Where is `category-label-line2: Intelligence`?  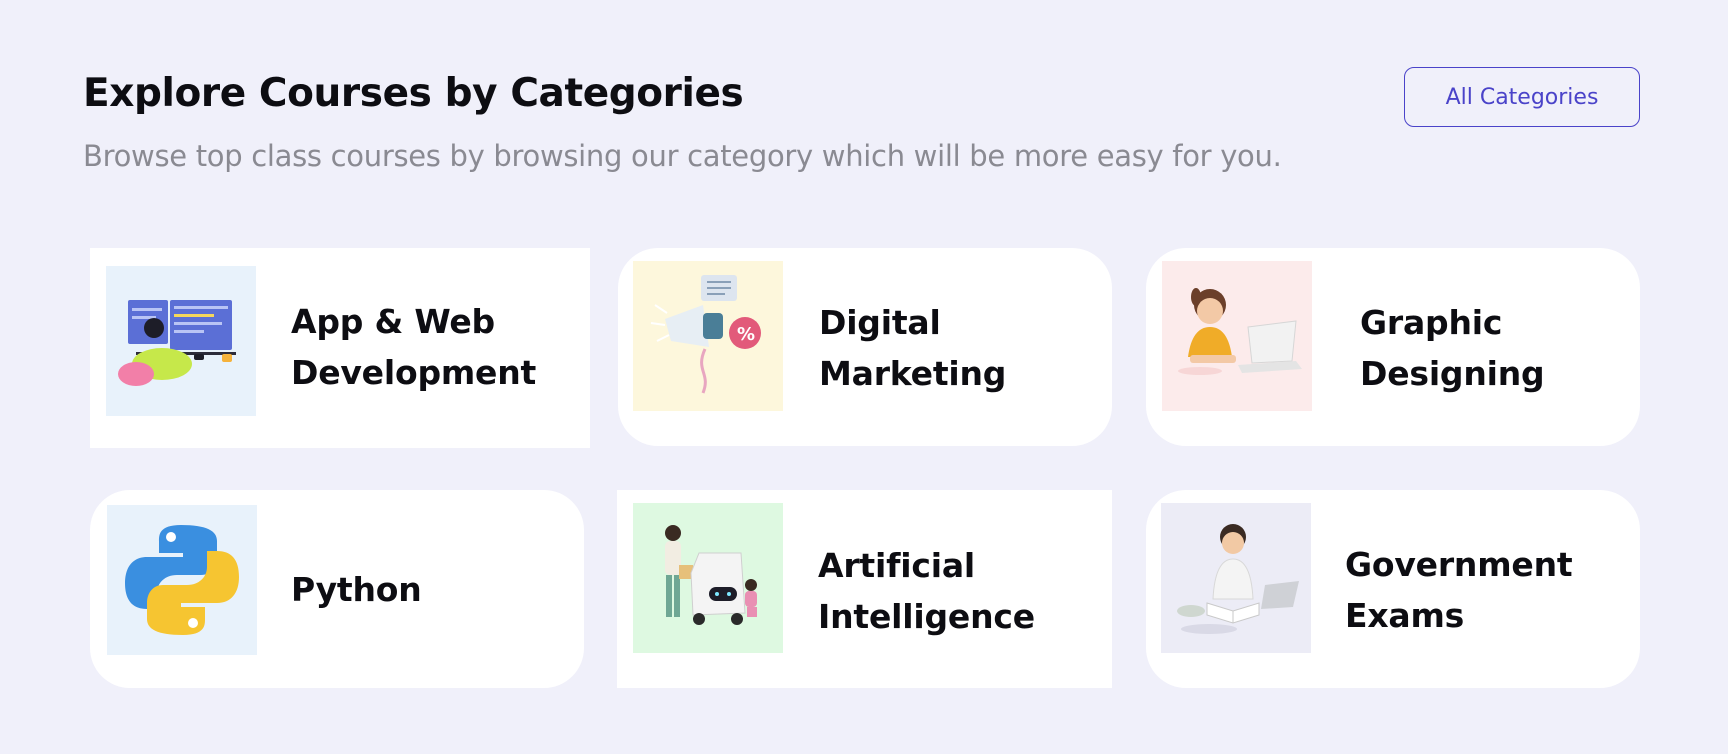 category-label-line2: Intelligence is located at coordinates (926, 616).